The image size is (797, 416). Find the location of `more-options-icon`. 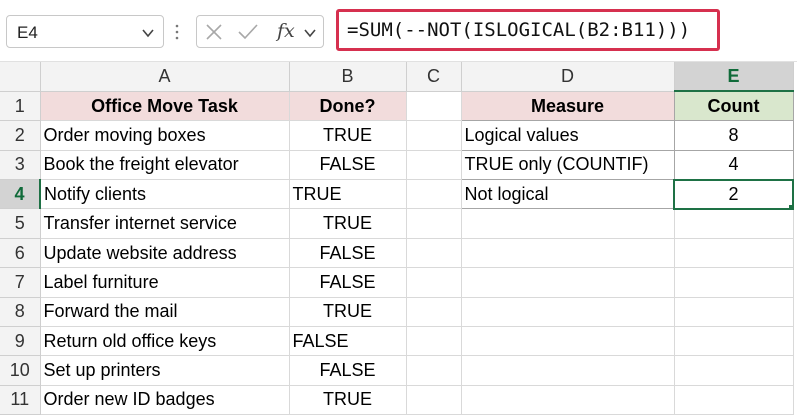

more-options-icon is located at coordinates (177, 32).